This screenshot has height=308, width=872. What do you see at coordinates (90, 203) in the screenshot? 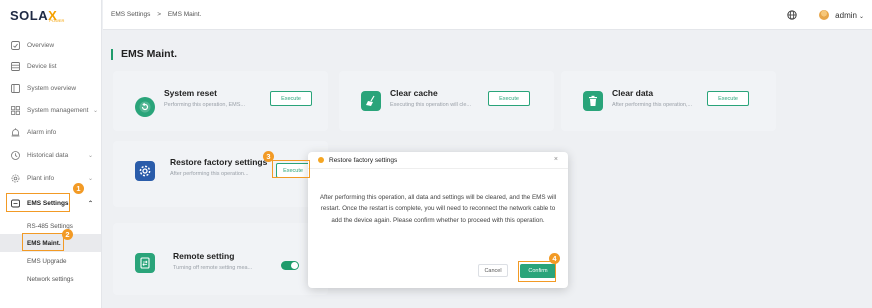
I see `chevron-up-icon: ⌃` at bounding box center [90, 203].